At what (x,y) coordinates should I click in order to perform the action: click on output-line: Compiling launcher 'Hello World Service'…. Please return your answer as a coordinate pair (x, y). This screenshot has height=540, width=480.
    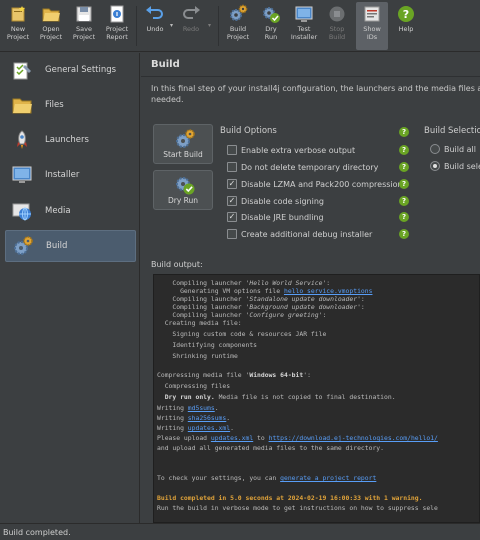
    Looking at the image, I should click on (244, 283).